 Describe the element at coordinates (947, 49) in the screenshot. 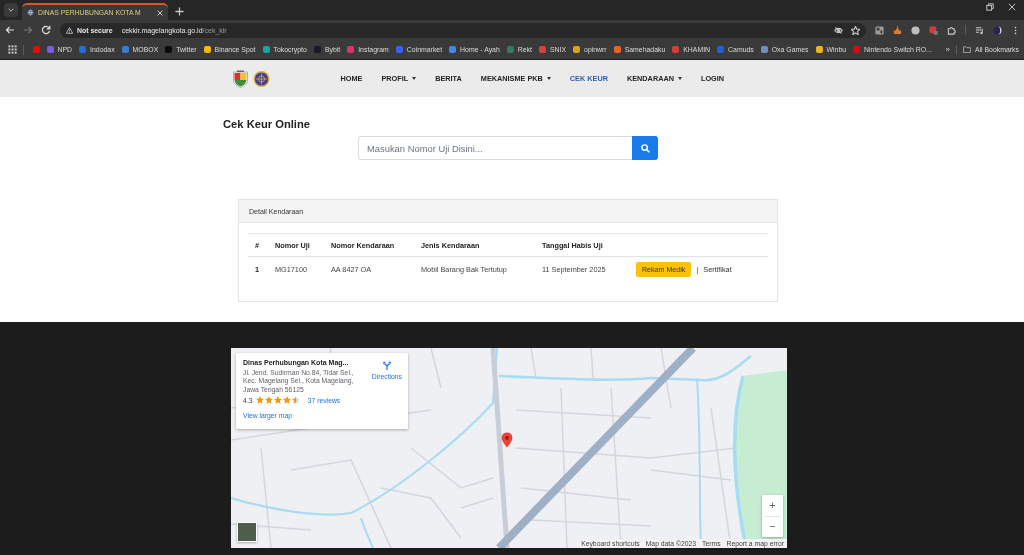

I see `more-bookmarks-button: »` at that location.